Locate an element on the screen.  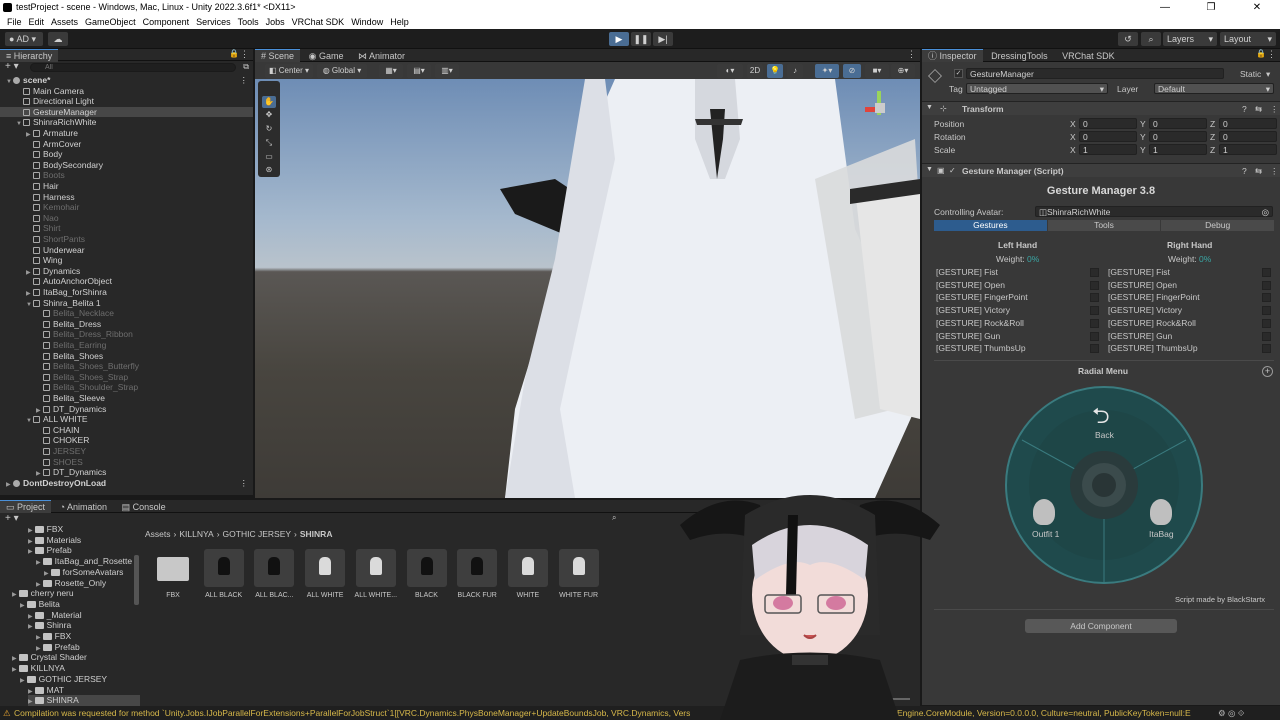
2d-toggle: 2D is located at coordinates (755, 71).